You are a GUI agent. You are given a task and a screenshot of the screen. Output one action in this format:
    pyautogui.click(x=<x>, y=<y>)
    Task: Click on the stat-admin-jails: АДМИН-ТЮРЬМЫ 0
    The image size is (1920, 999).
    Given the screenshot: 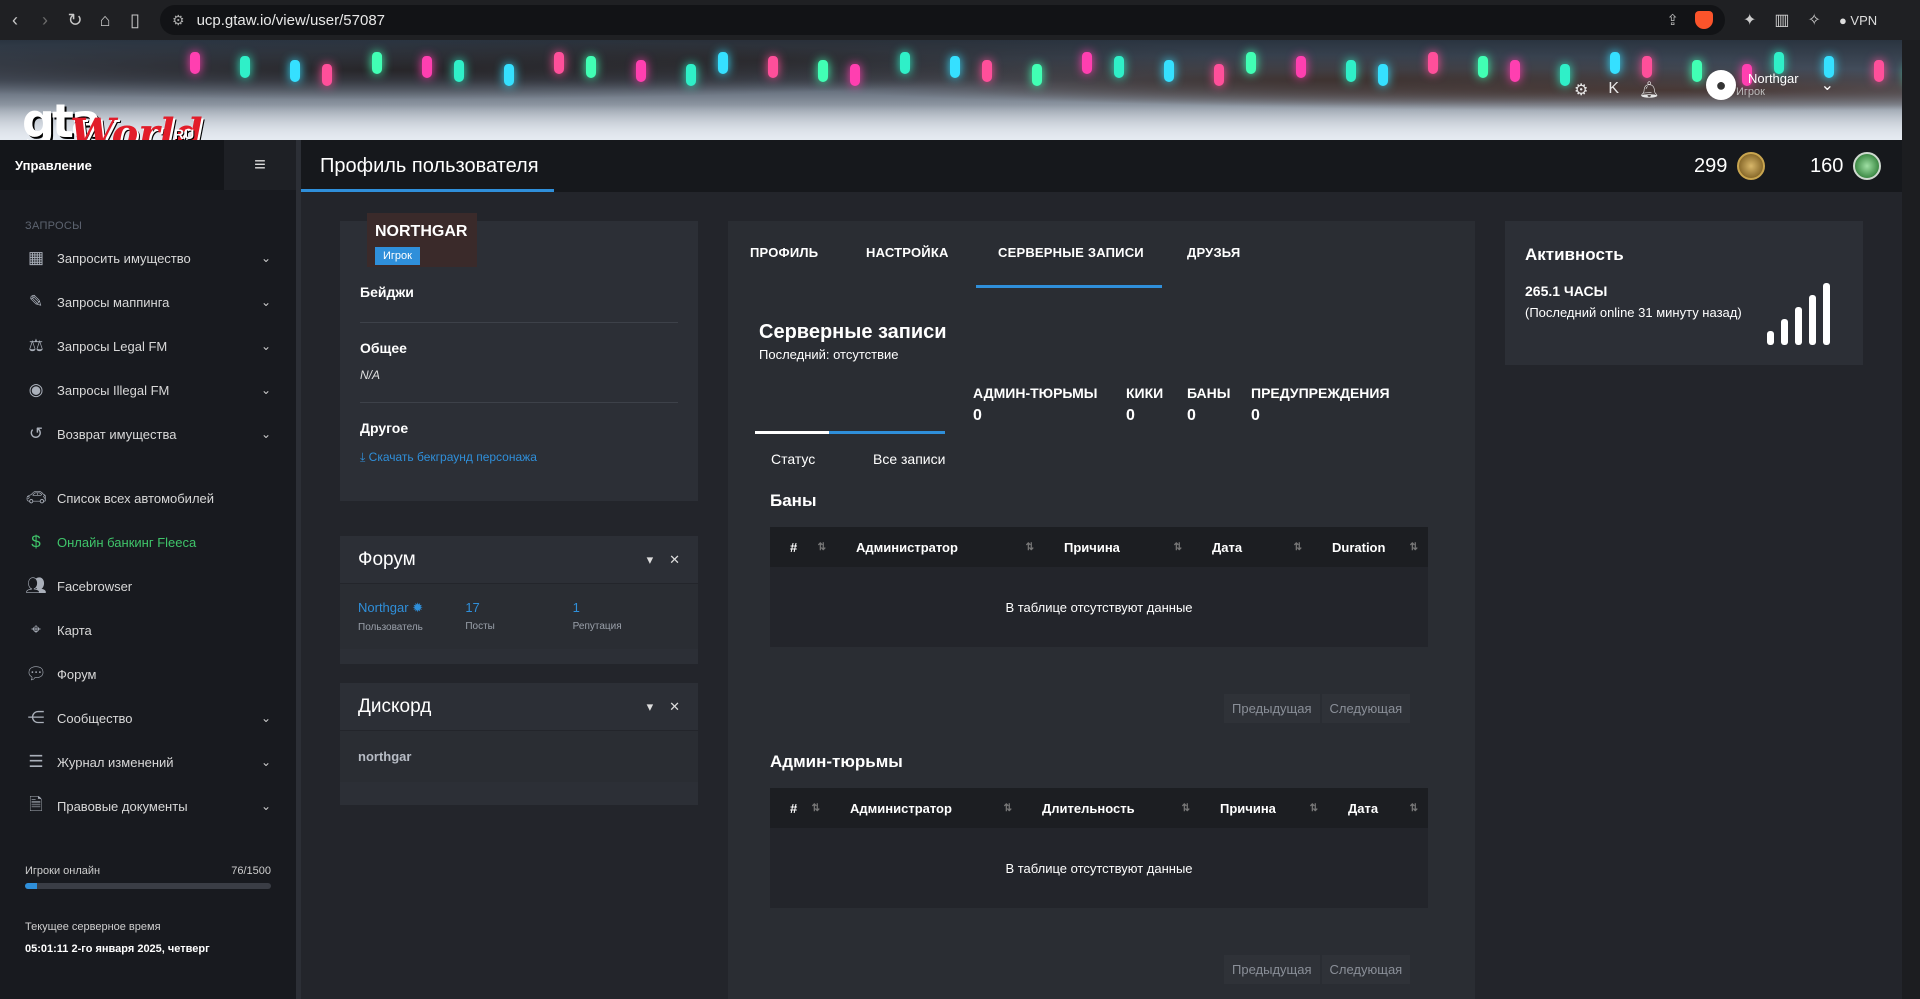 What is the action you would take?
    pyautogui.click(x=1035, y=405)
    